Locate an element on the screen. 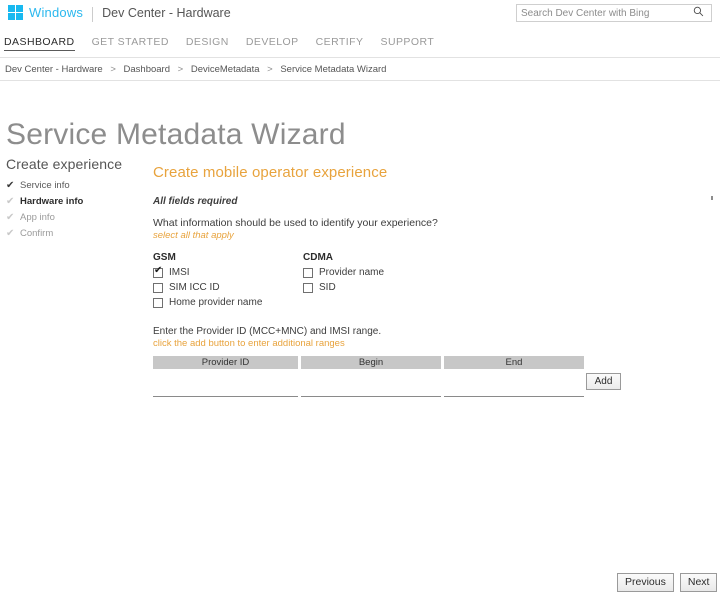  sidebar-item-app-info: ✔ App info is located at coordinates (76, 217).